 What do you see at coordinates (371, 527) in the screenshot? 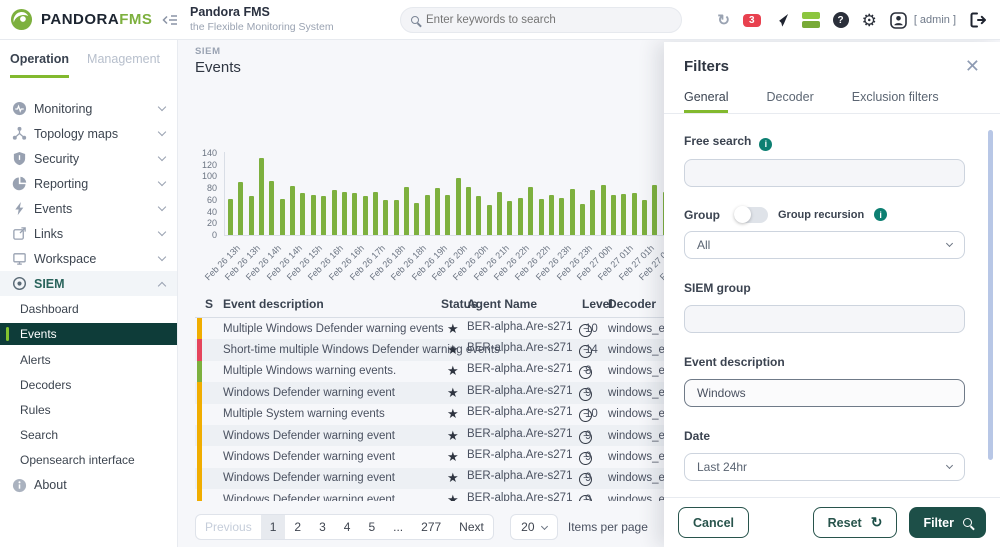
I see `page-button-5: 5` at bounding box center [371, 527].